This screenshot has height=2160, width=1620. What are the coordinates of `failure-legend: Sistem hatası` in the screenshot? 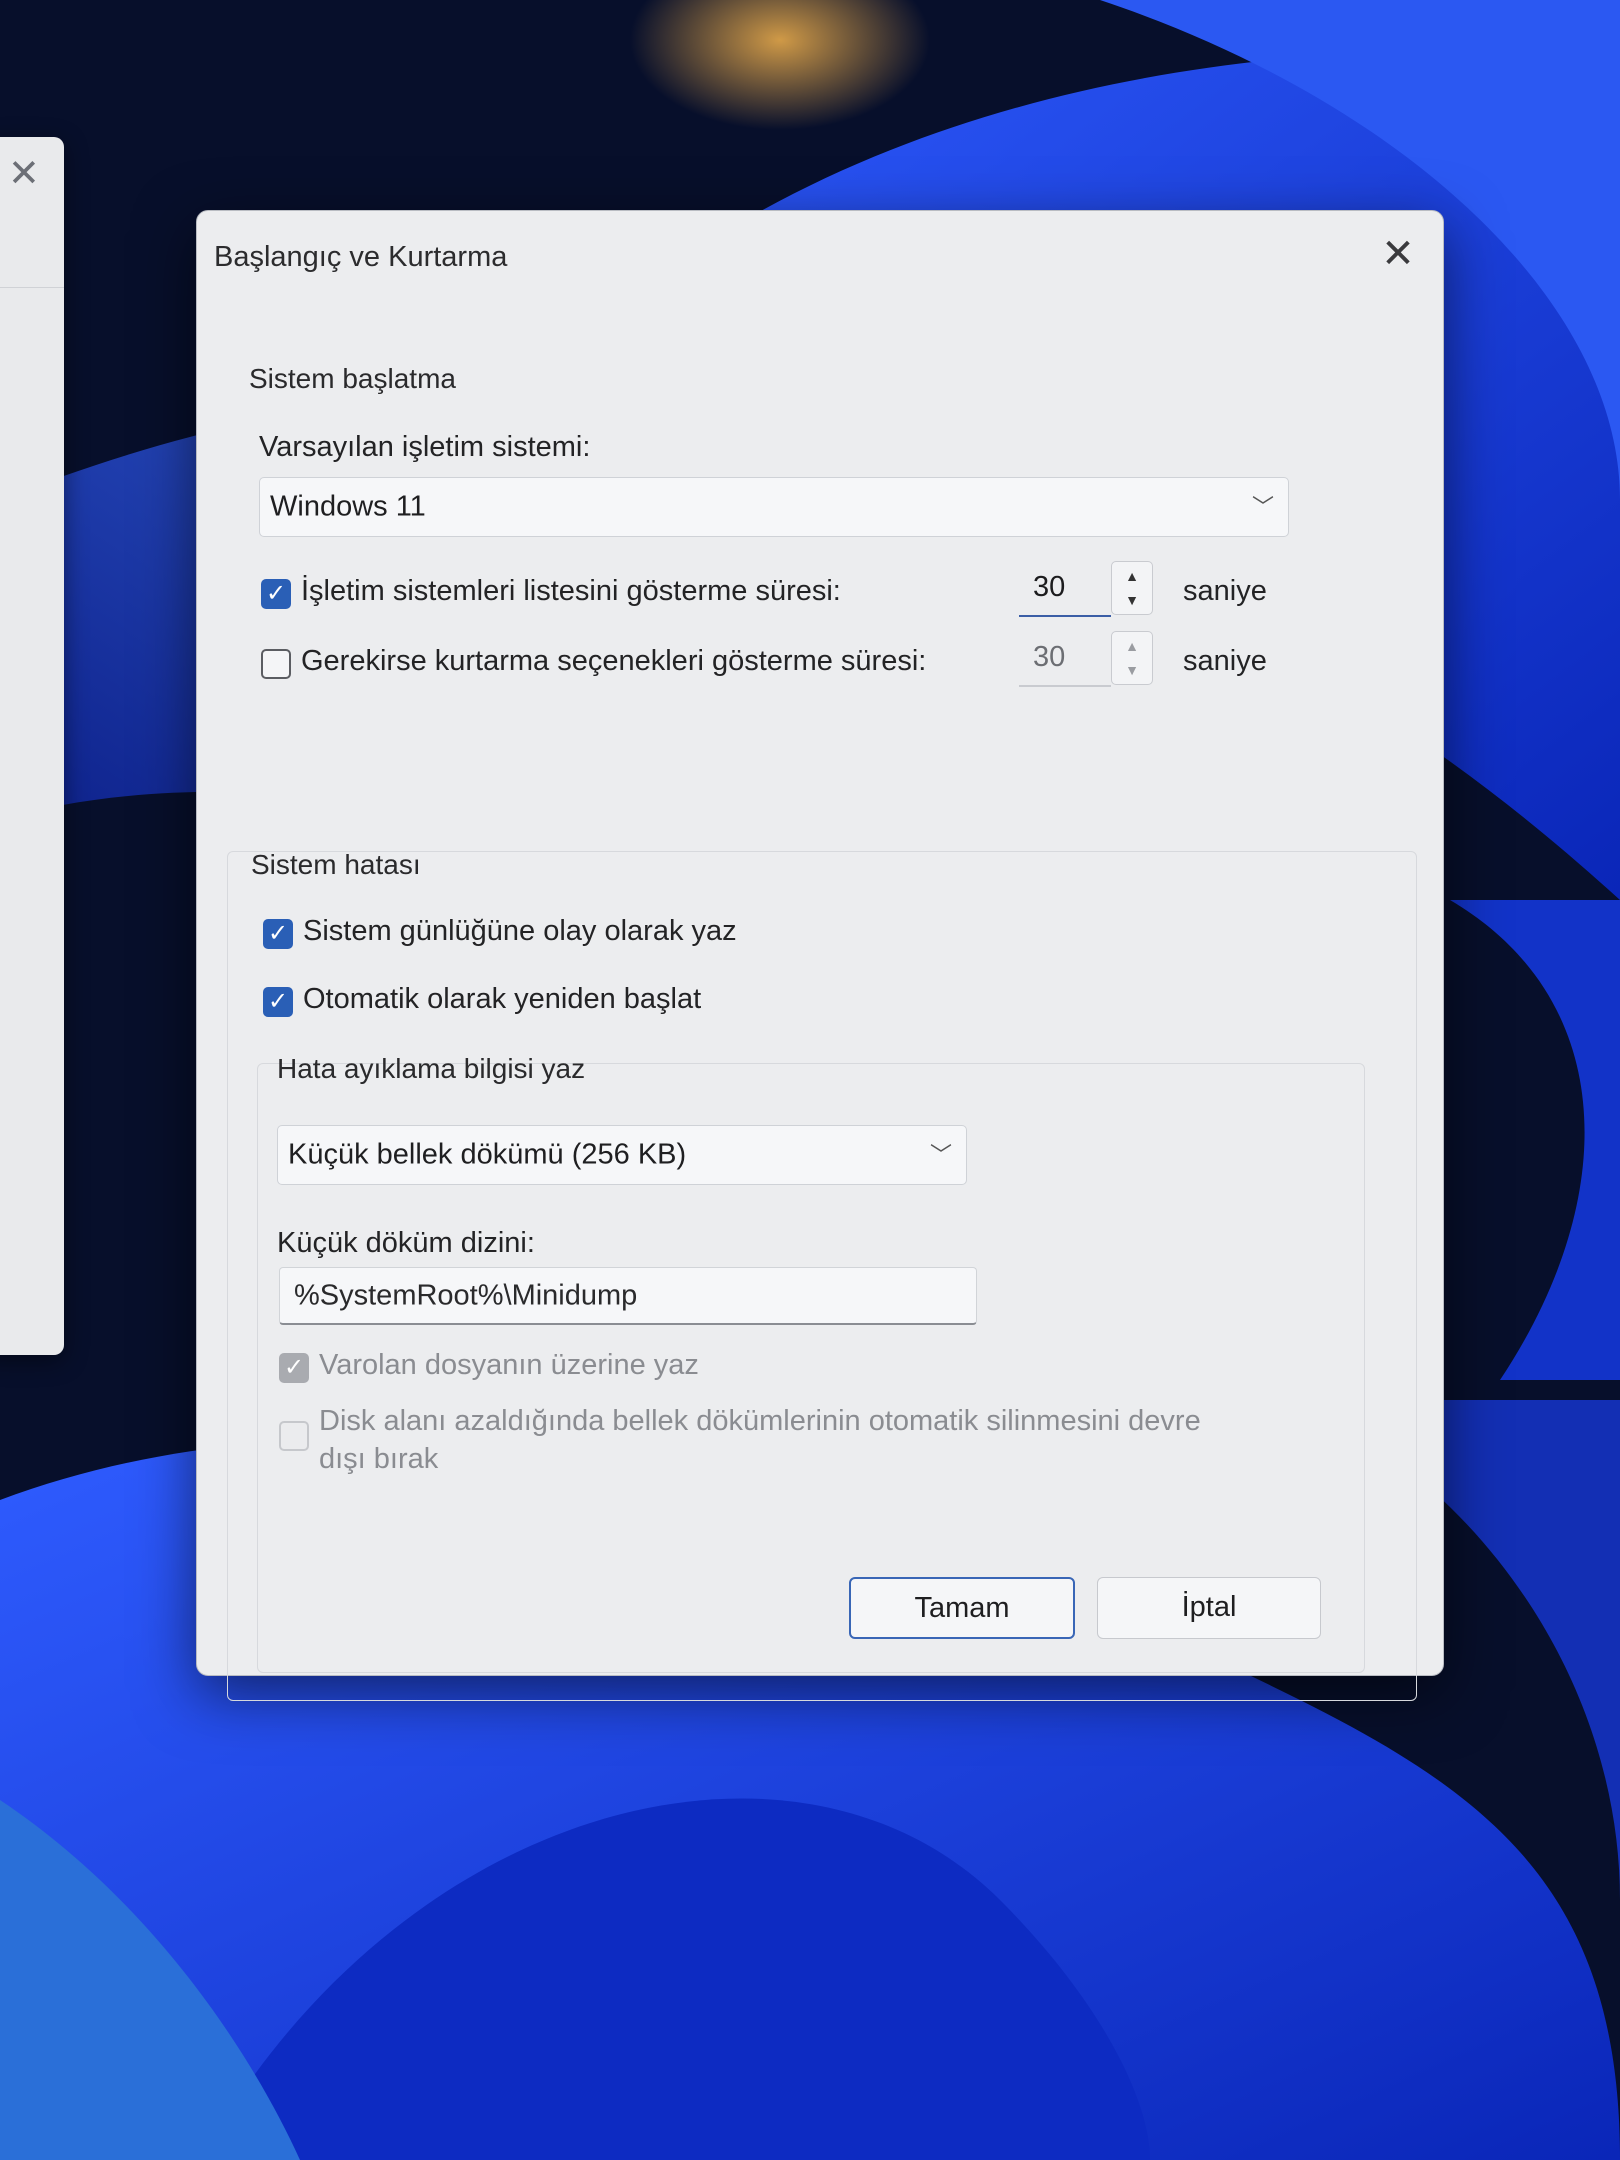 It's located at (336, 864).